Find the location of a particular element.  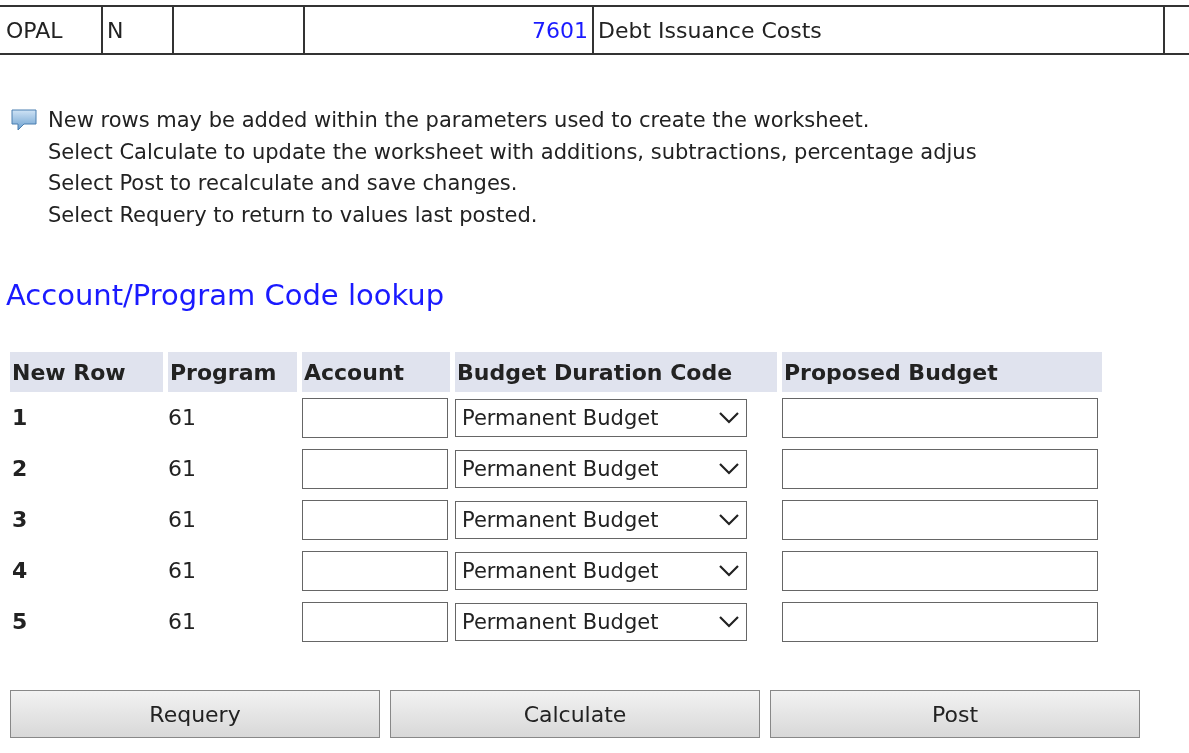

column-header: Account is located at coordinates (376, 372).